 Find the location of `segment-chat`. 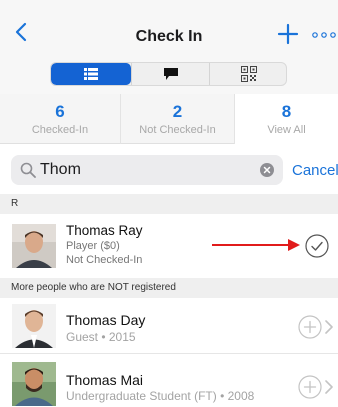

segment-chat is located at coordinates (170, 74).